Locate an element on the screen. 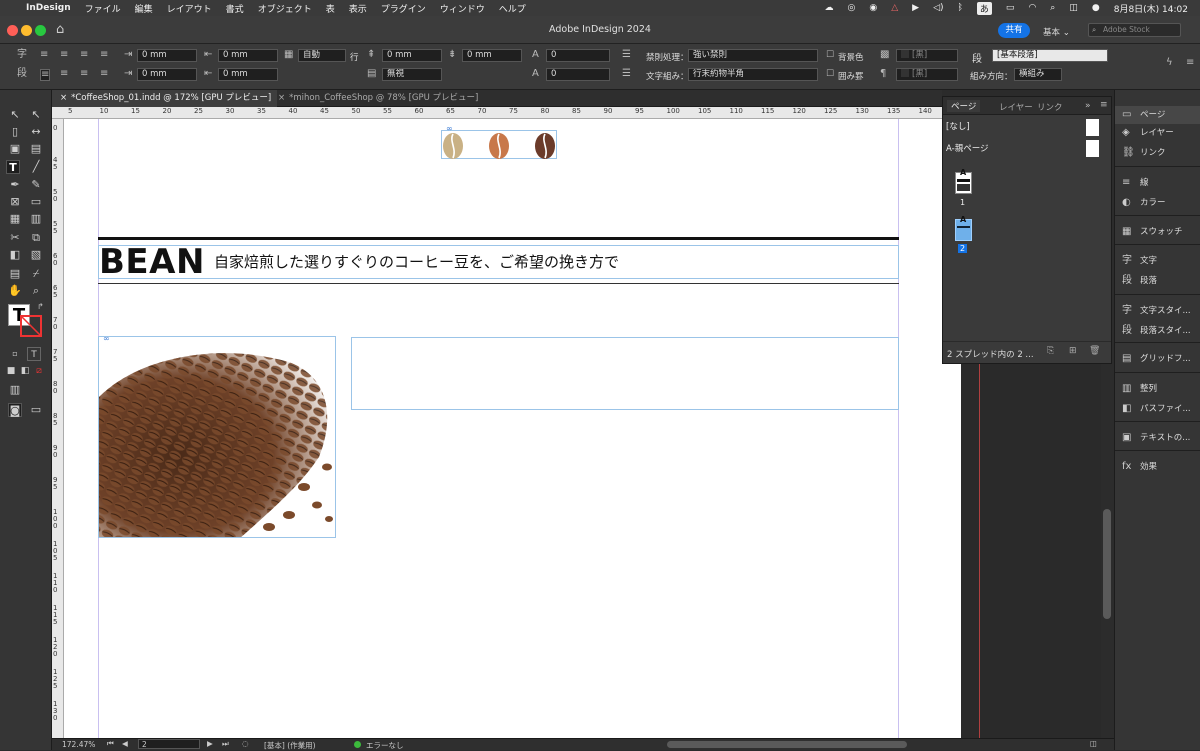  last-indent-field: 0 mm is located at coordinates (248, 74).